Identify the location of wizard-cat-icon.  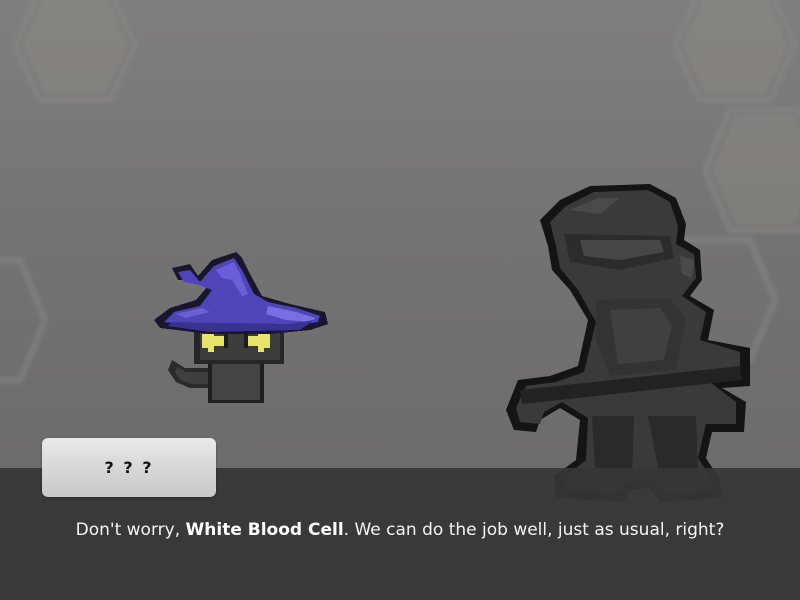
(241, 327).